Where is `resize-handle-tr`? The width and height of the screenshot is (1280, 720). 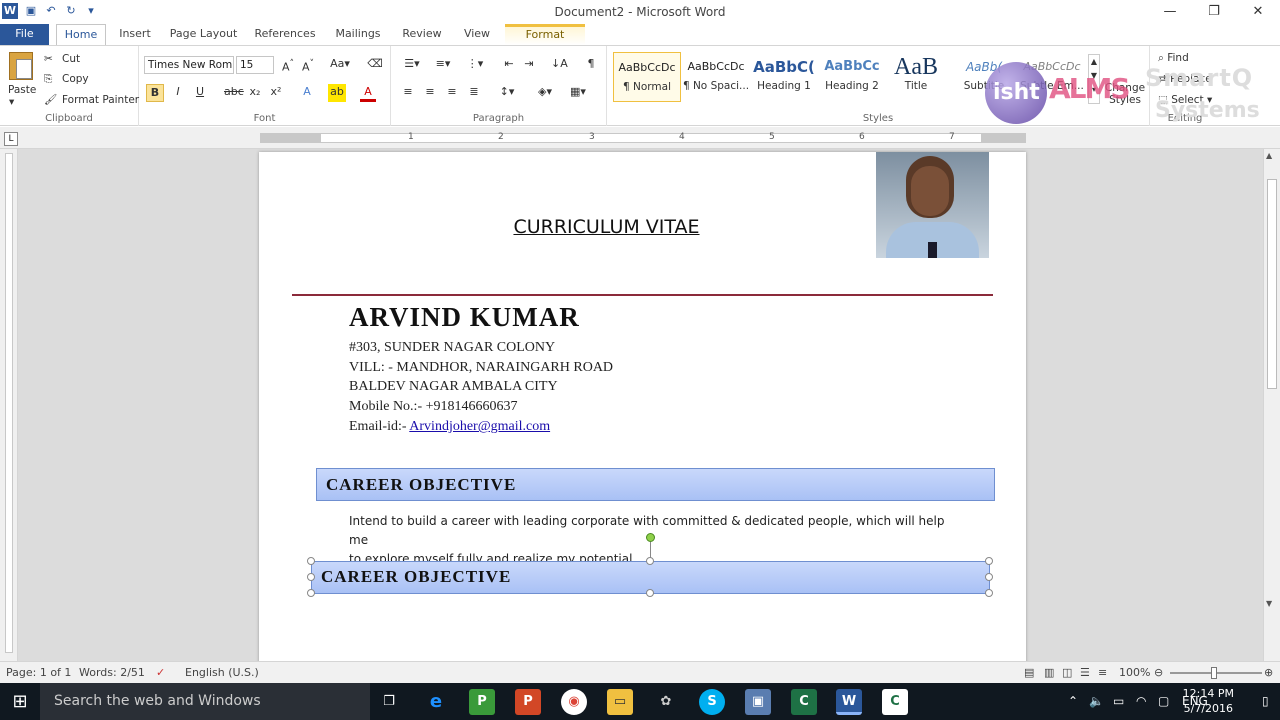 resize-handle-tr is located at coordinates (989, 561).